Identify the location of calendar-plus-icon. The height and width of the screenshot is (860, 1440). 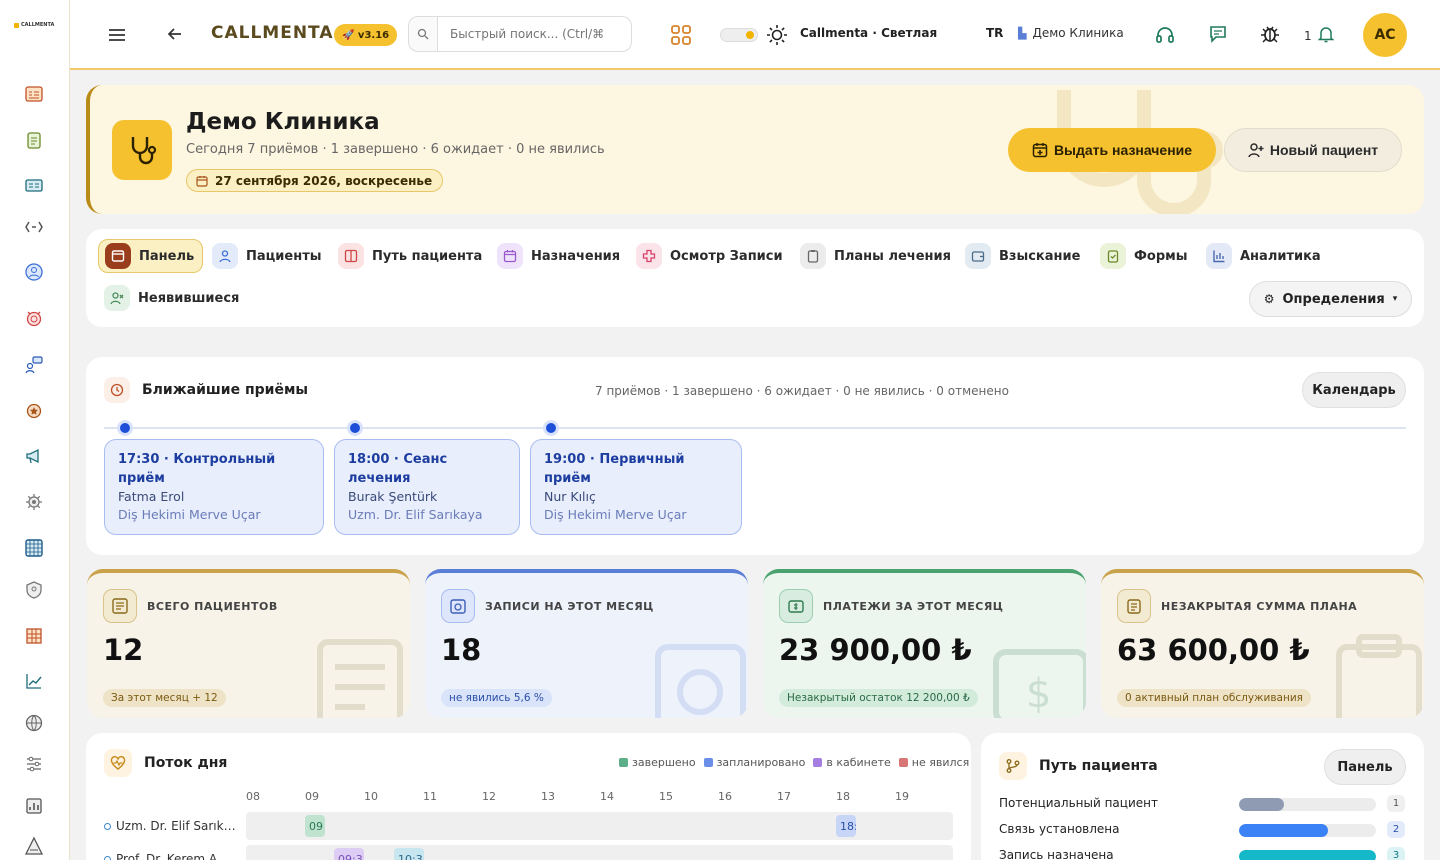
(1040, 150).